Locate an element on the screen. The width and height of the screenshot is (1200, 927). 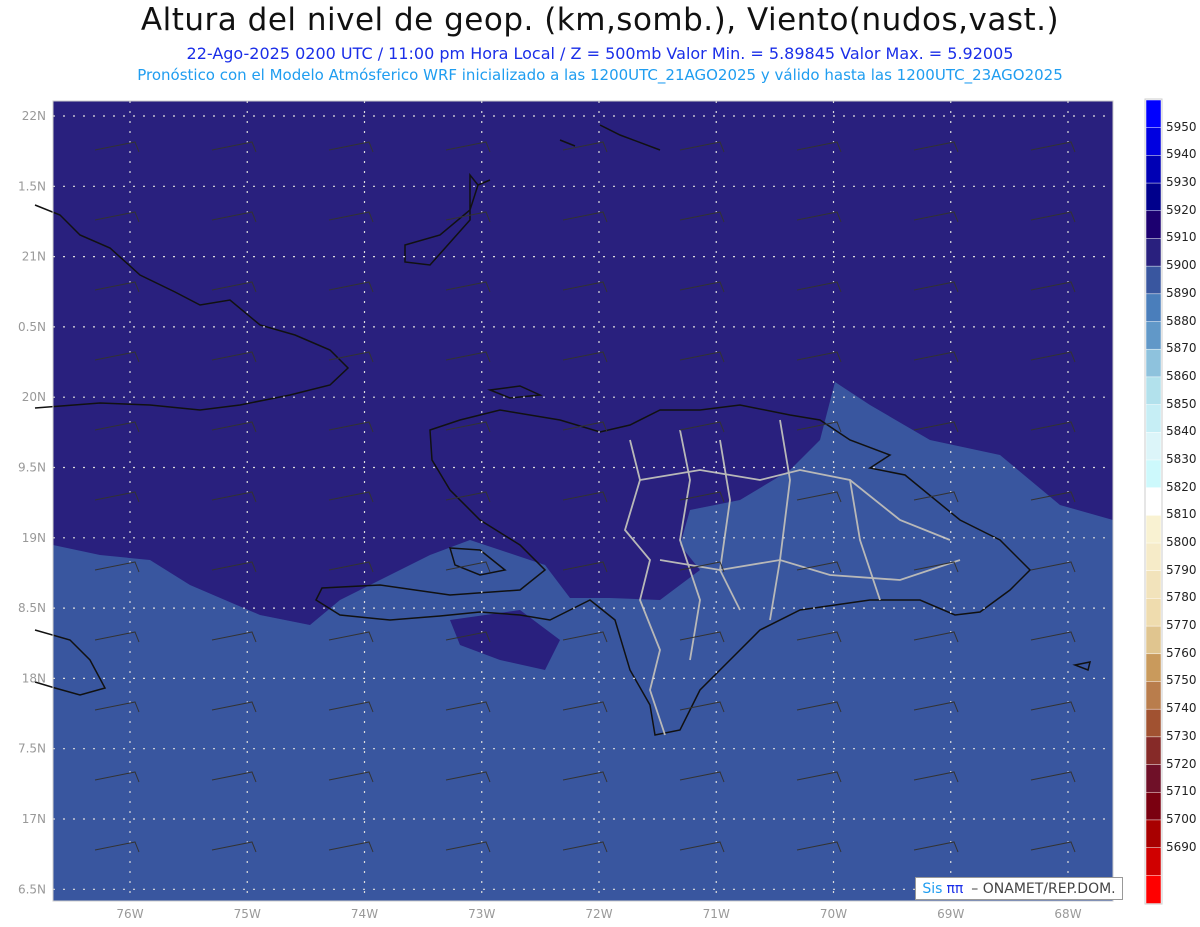
lon-tick-label: 73W is located at coordinates (481, 914).